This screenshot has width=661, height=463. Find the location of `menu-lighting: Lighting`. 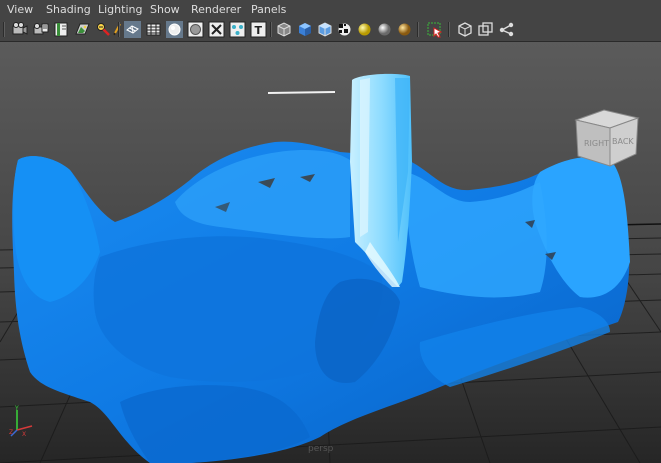

menu-lighting: Lighting is located at coordinates (120, 9).